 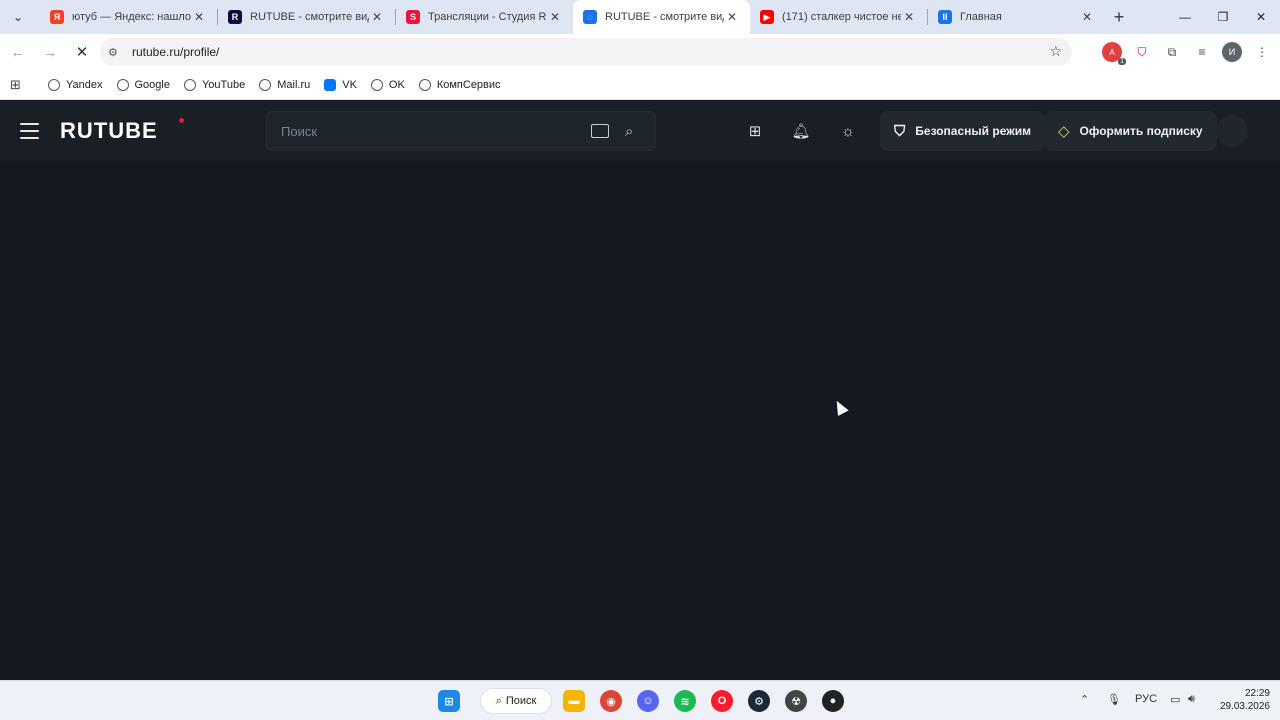 I want to click on stop-loading-icon: ✕, so click(x=82, y=52).